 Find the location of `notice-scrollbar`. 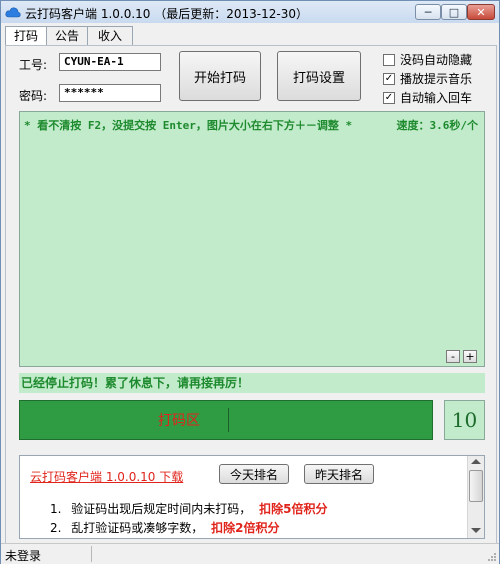

notice-scrollbar is located at coordinates (475, 497).